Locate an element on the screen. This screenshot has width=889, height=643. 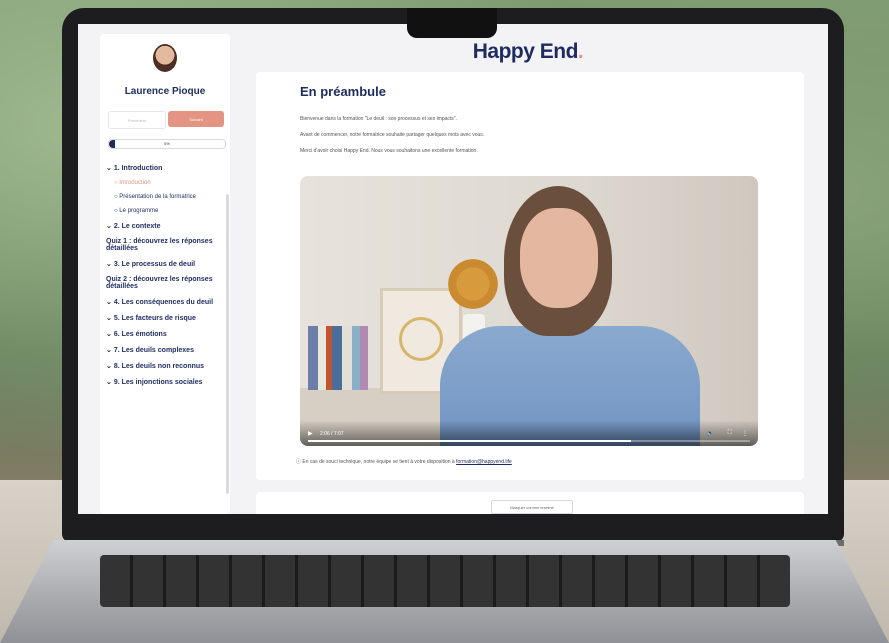
section-facteurs-risque: ⌄ 5. Les facteurs de risque is located at coordinates (165, 318).